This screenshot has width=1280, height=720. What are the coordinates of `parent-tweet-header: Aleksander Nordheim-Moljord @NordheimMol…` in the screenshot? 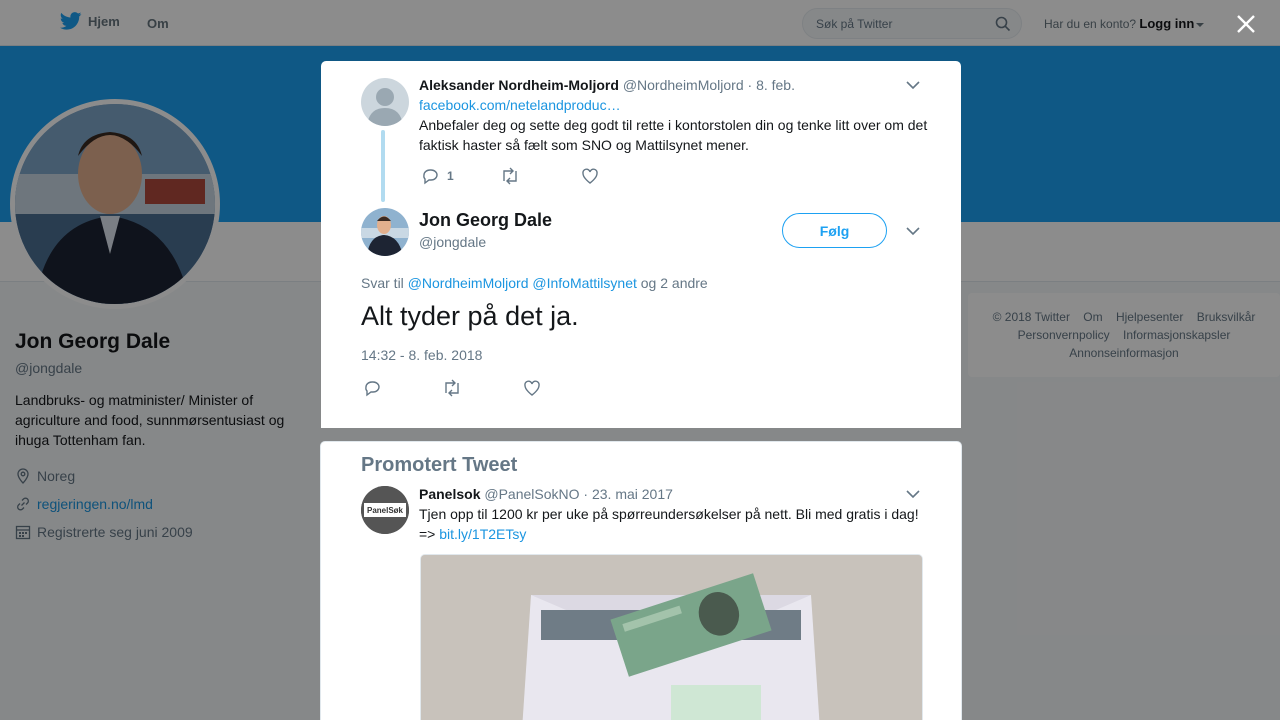 It's located at (607, 85).